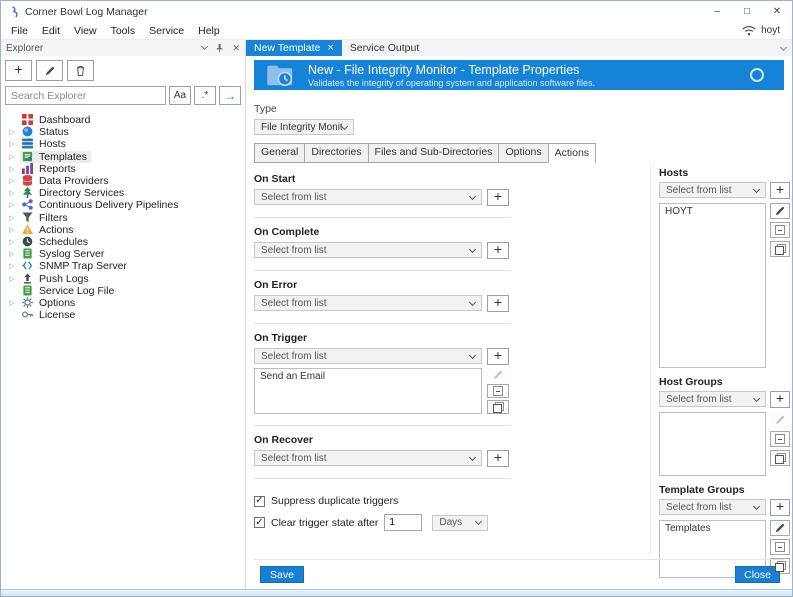 This screenshot has height=597, width=793. I want to click on tab-service-output: Service Output, so click(384, 48).